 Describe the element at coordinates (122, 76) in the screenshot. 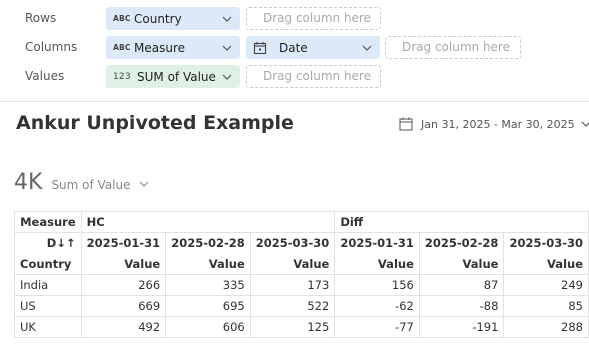

I see `number-type-icon: 123` at that location.